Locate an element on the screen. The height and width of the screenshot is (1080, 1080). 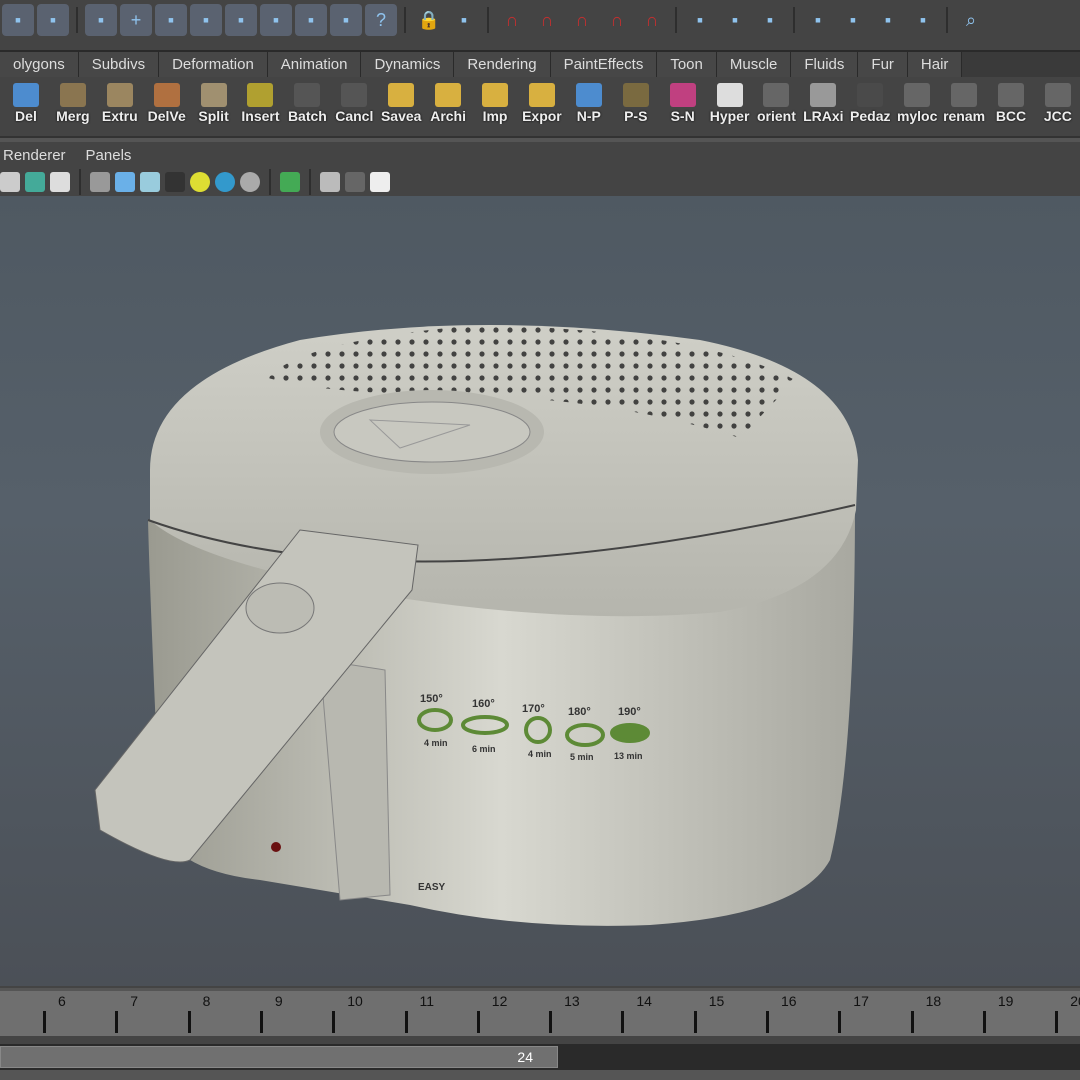
magnet-point-icon: ∩ is located at coordinates (582, 20).